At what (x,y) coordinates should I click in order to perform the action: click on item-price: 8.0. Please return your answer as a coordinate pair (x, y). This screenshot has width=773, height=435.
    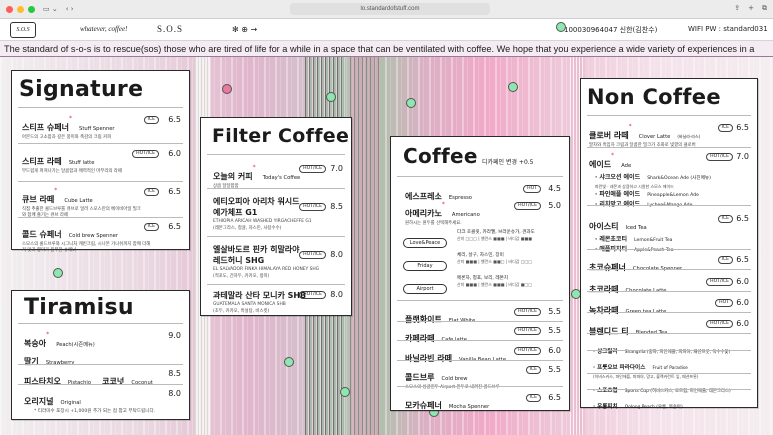
    Looking at the image, I should click on (336, 294).